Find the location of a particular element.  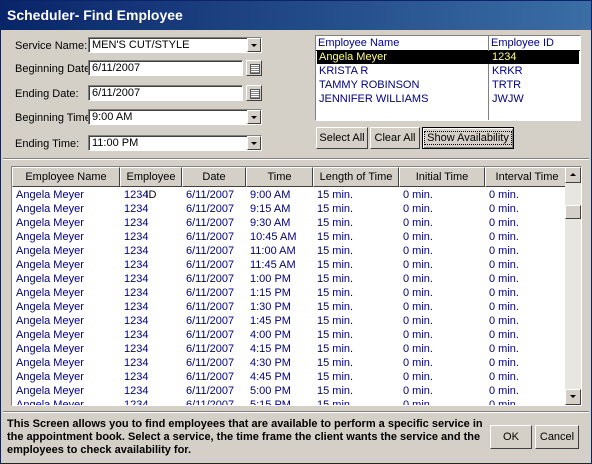

ending-time-select: 11:00 PM is located at coordinates (175, 143).